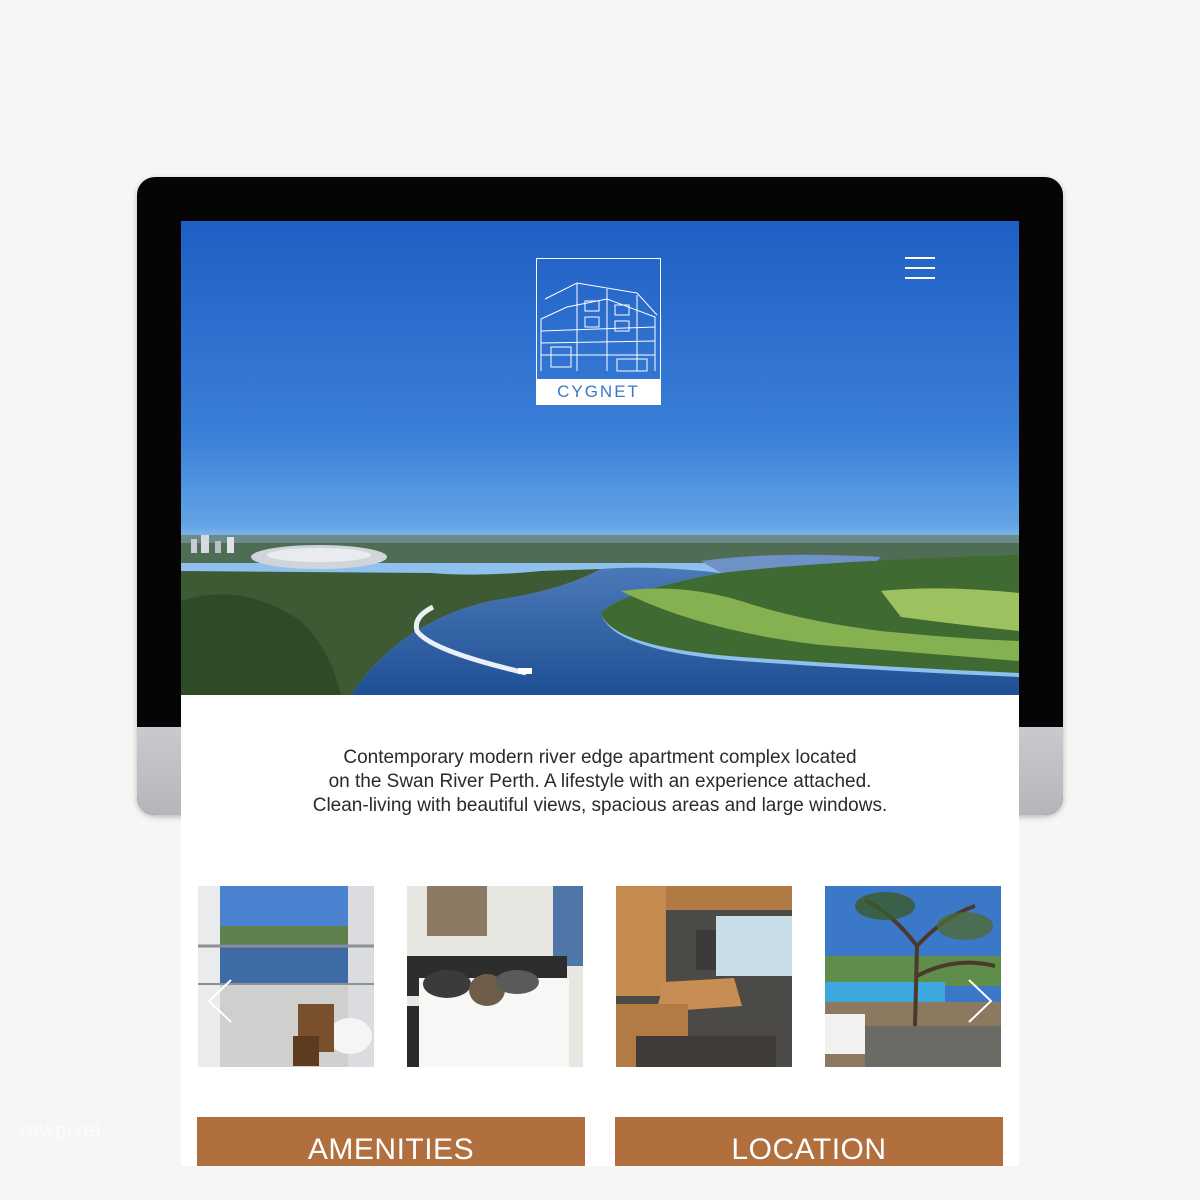 The height and width of the screenshot is (1200, 1200). What do you see at coordinates (598, 391) in the screenshot?
I see `logo-wordmark: CYGNET` at bounding box center [598, 391].